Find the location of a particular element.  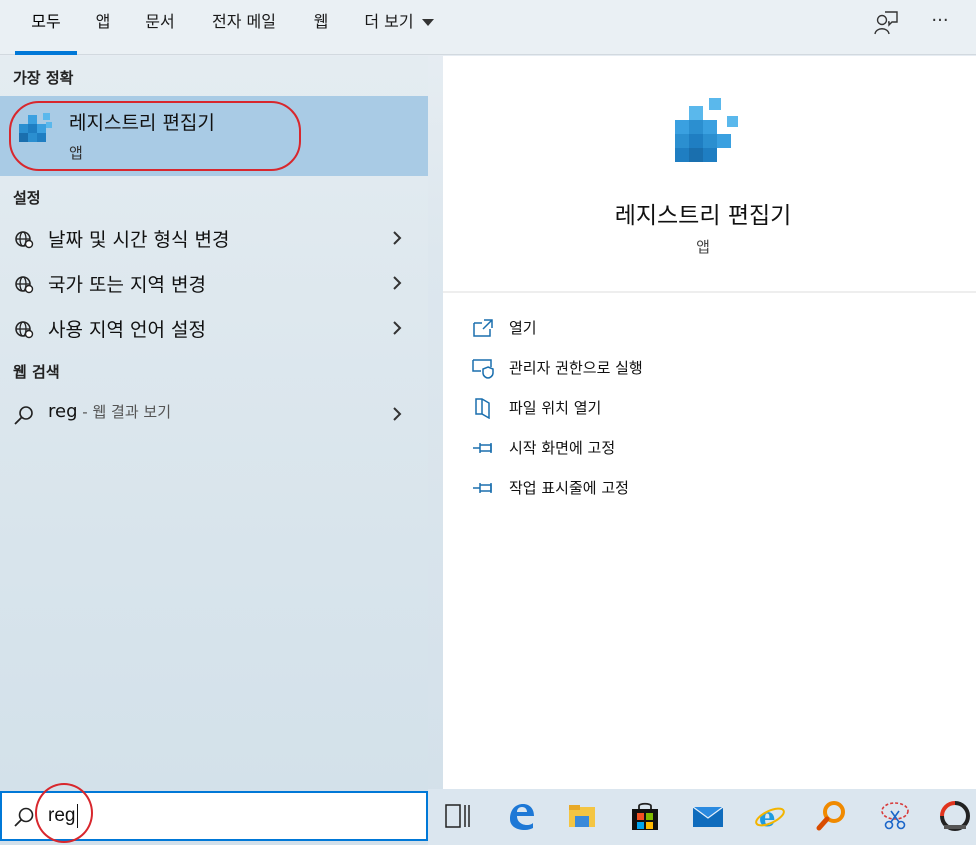

best-match-title: 레지스트리 편집기 is located at coordinates (142, 123).